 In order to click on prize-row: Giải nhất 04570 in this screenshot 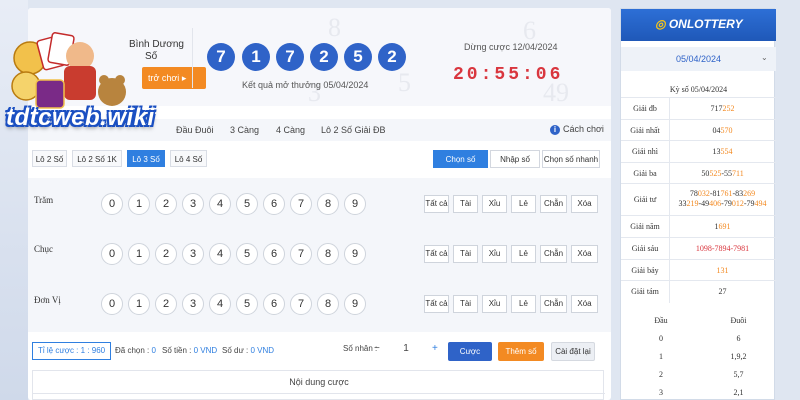, I will do `click(698, 130)`.